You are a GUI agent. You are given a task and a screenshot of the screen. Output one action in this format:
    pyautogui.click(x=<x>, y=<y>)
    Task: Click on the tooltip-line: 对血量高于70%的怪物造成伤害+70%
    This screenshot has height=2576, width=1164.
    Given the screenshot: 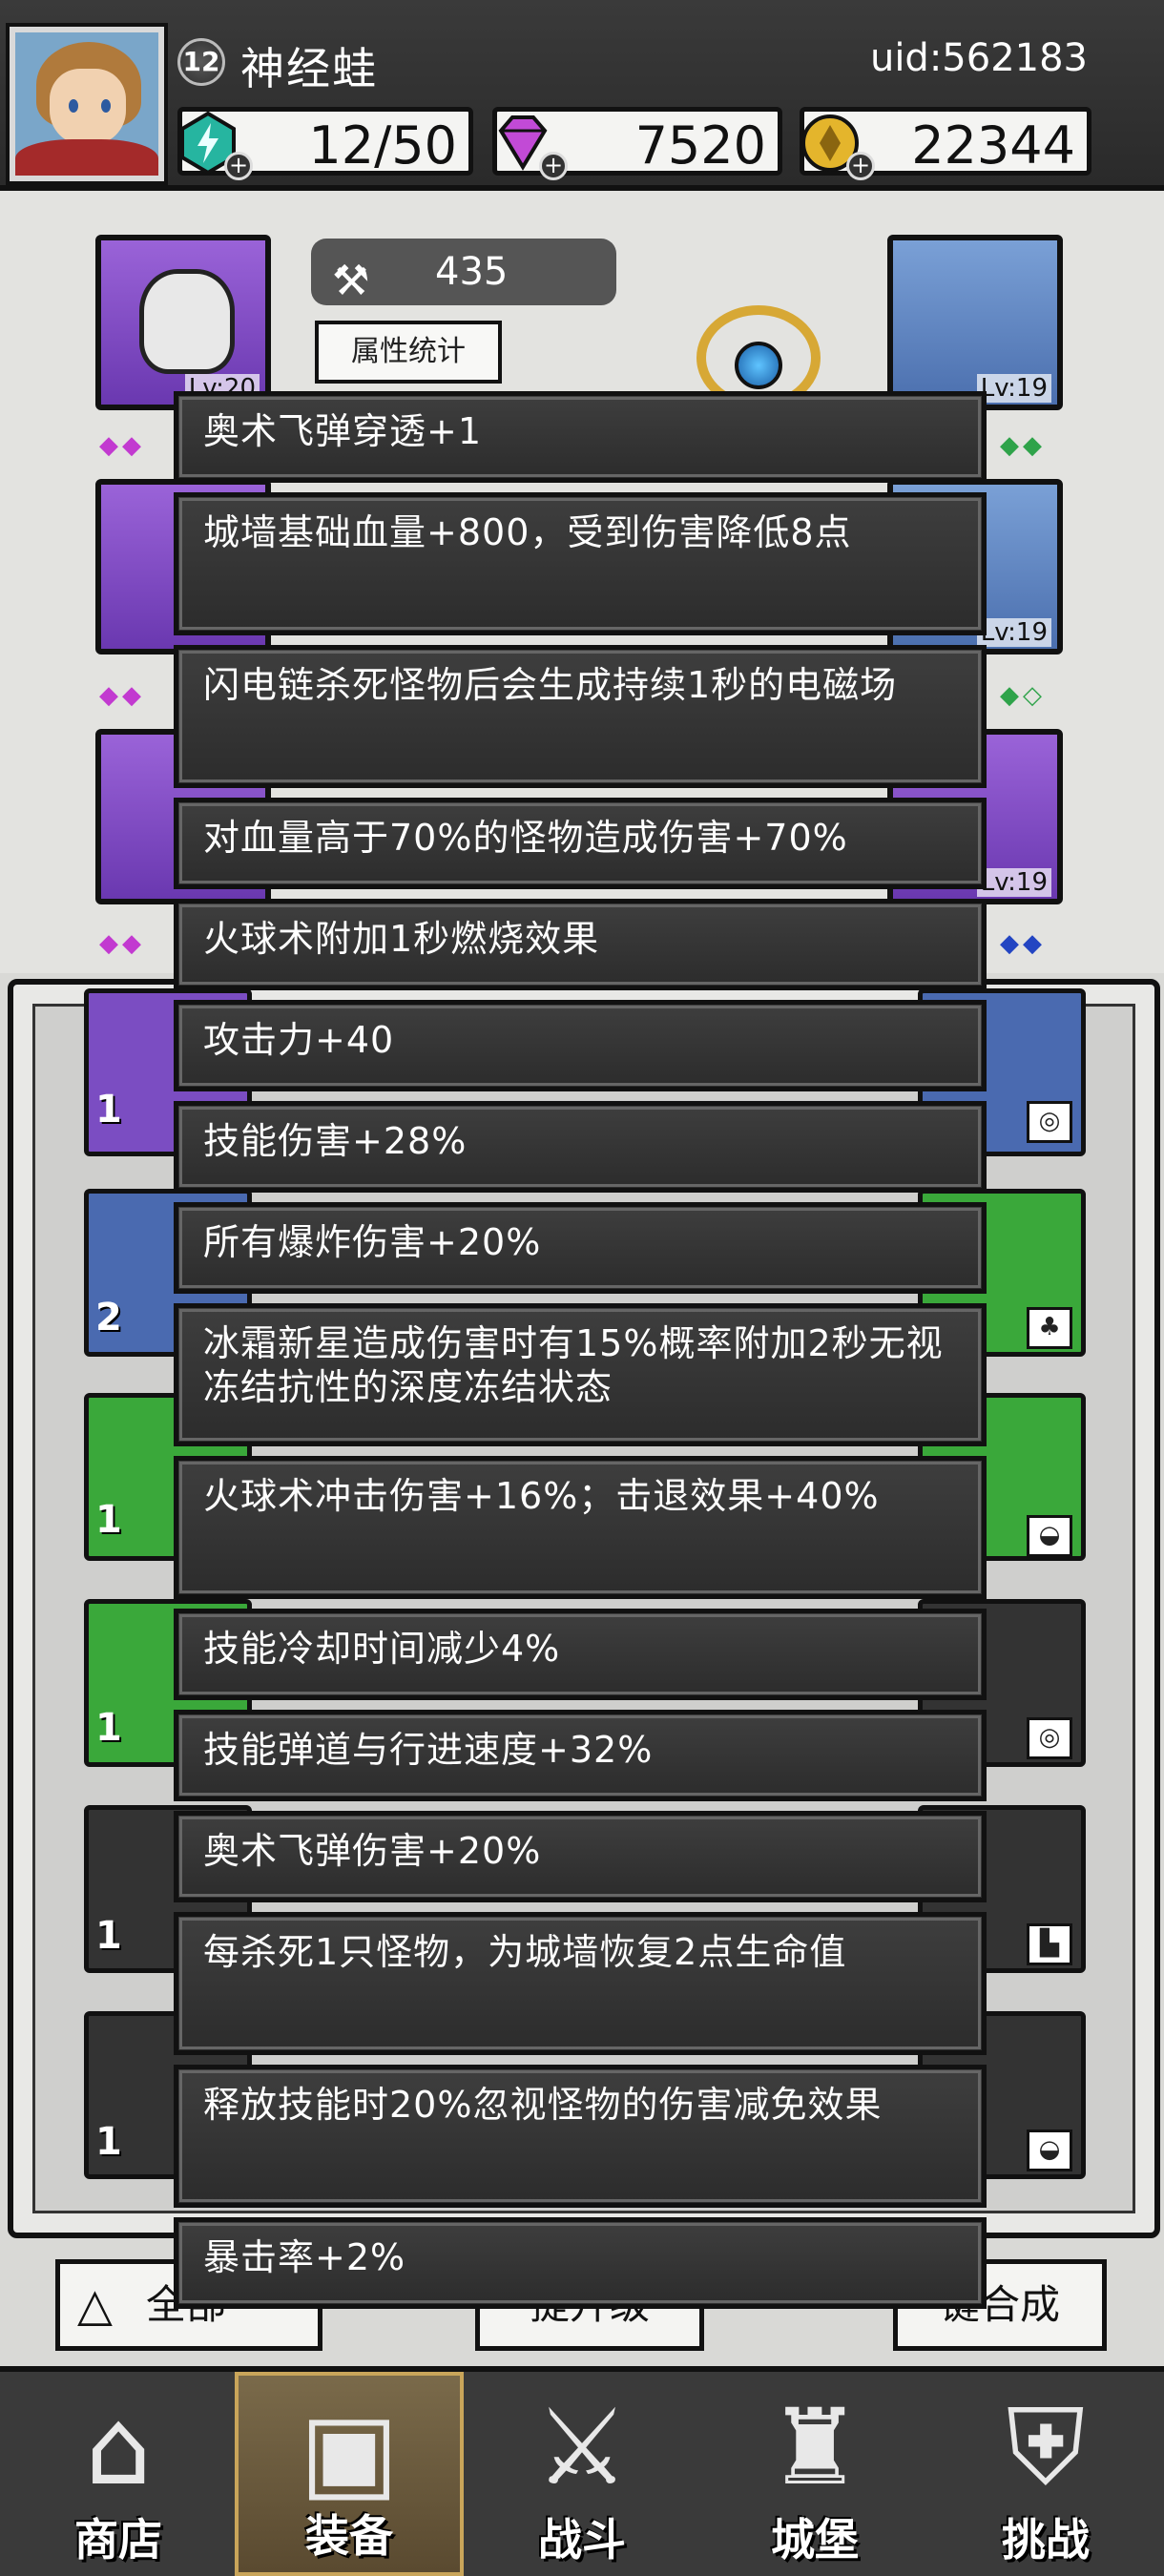 What is the action you would take?
    pyautogui.click(x=580, y=843)
    